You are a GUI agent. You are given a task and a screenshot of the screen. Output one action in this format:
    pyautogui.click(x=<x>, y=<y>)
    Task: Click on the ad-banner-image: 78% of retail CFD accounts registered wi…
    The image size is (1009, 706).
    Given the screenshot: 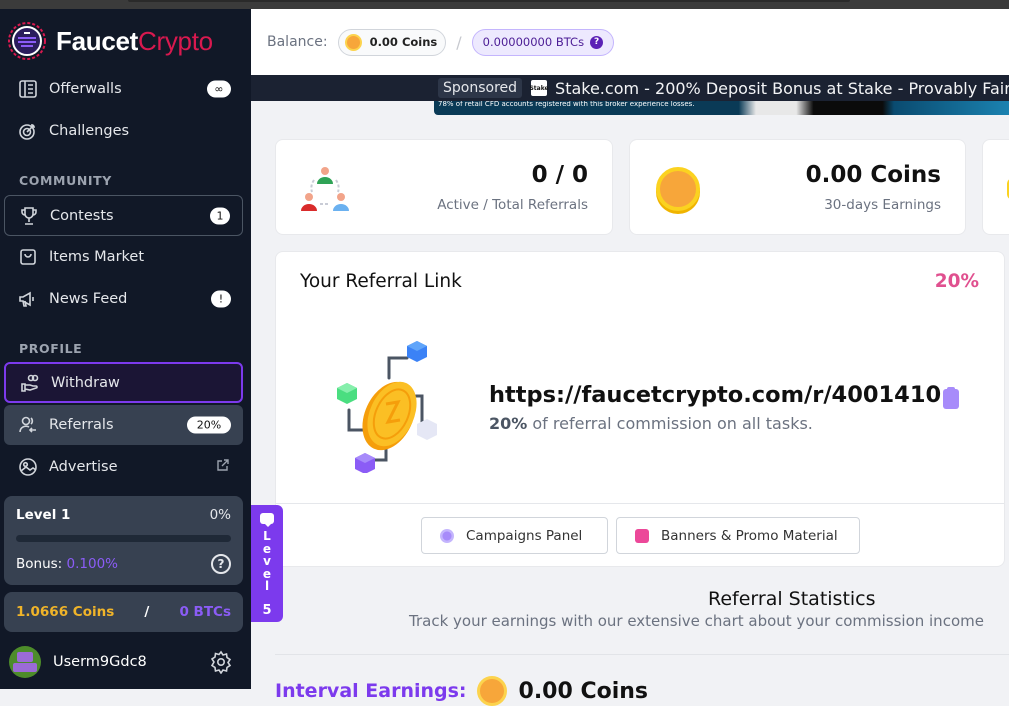 What is the action you would take?
    pyautogui.click(x=721, y=107)
    